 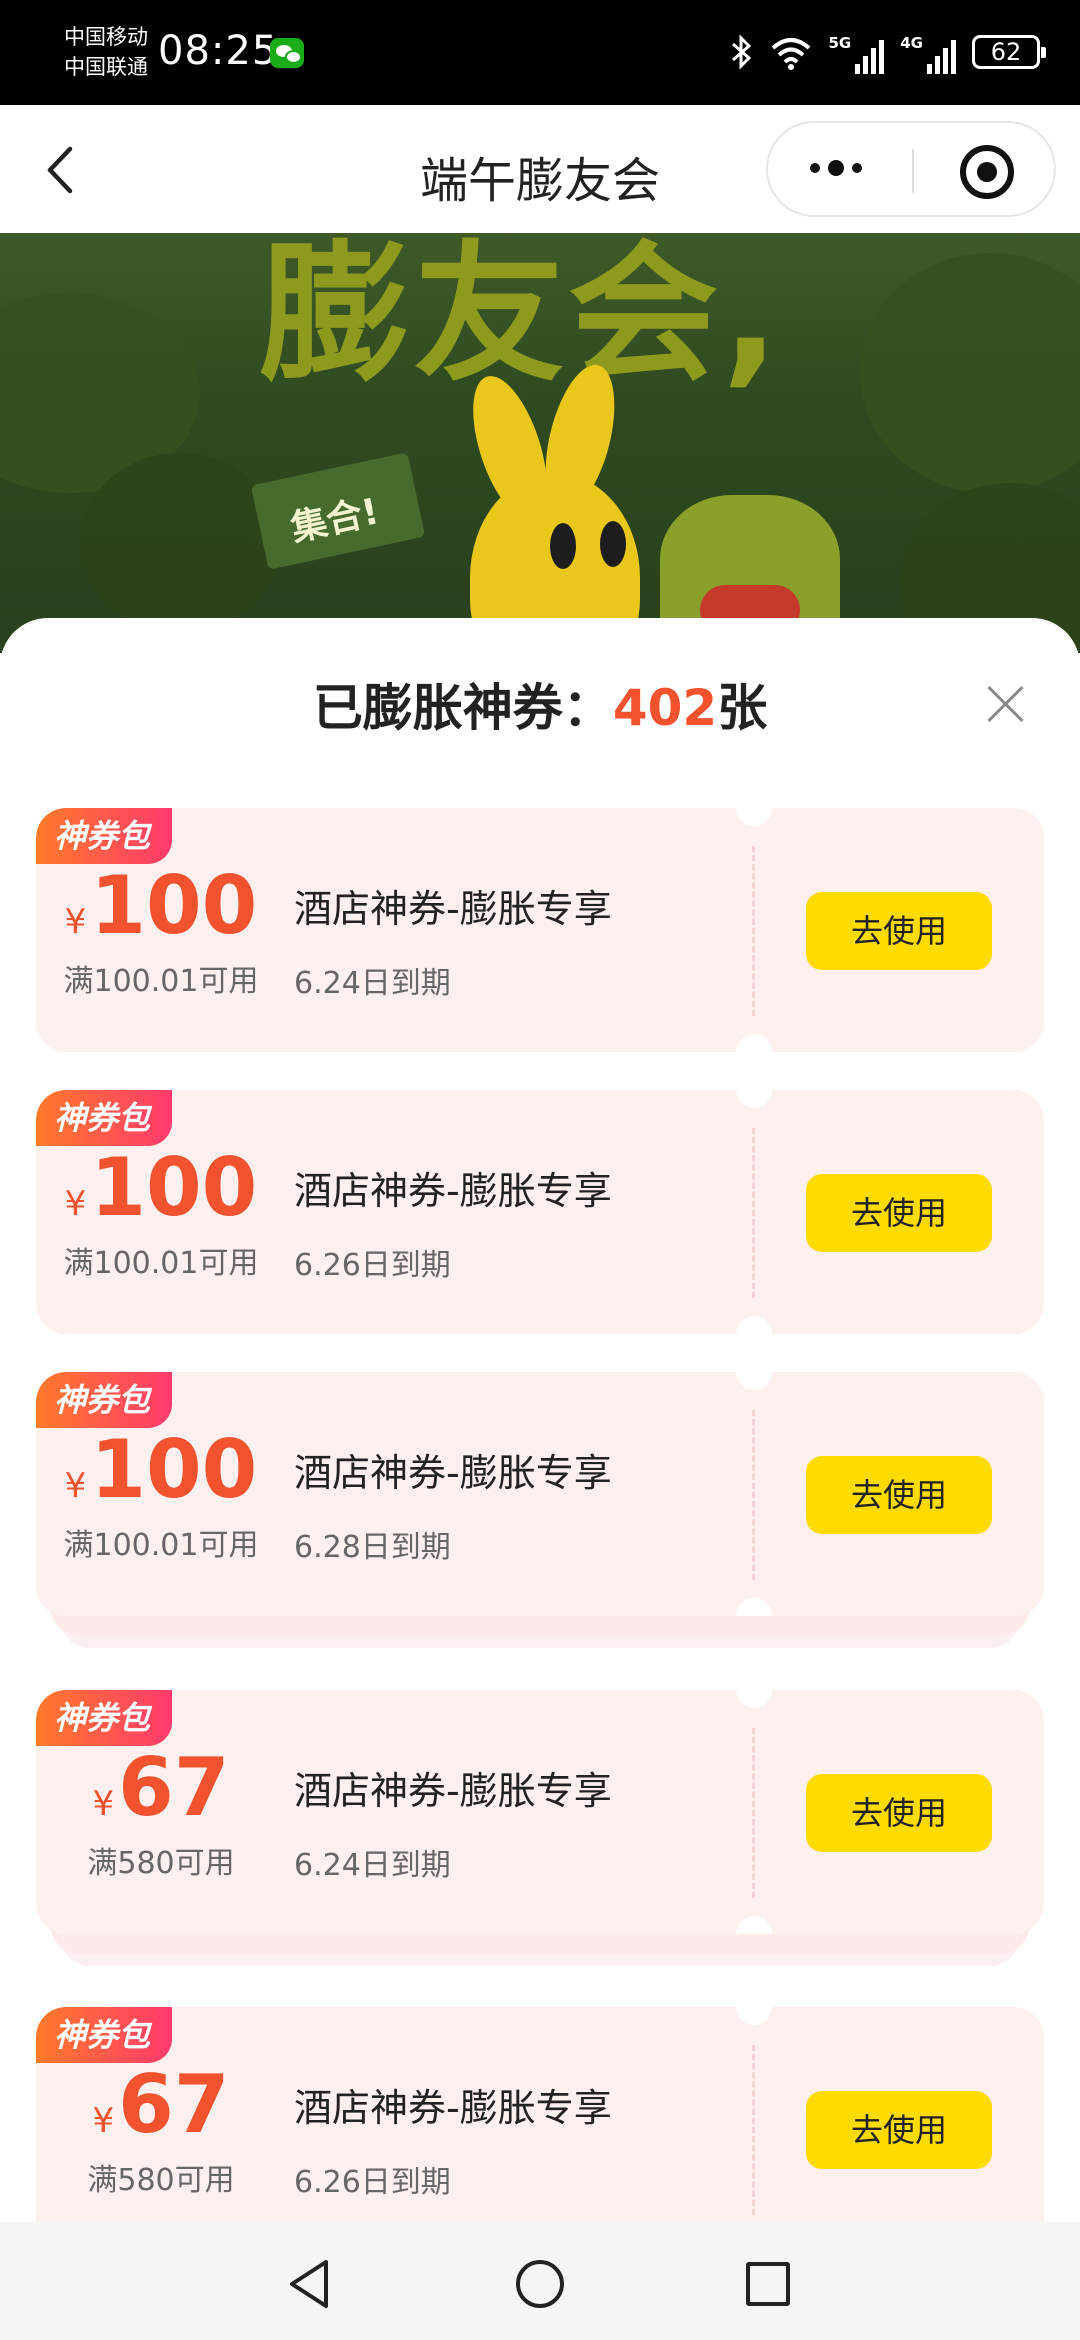 I want to click on coupon-card: 神券包 ¥100 满100.01可用 酒店神券-膨胀专享 6.24日到期 去使用, so click(x=540, y=930).